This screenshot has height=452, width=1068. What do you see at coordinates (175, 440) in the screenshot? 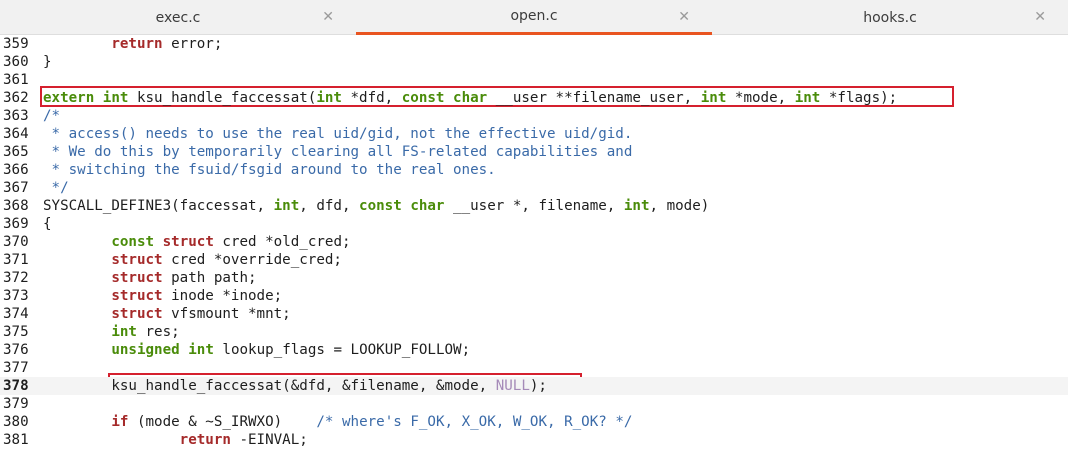
I see `code-text: return -EINVAL;` at bounding box center [175, 440].